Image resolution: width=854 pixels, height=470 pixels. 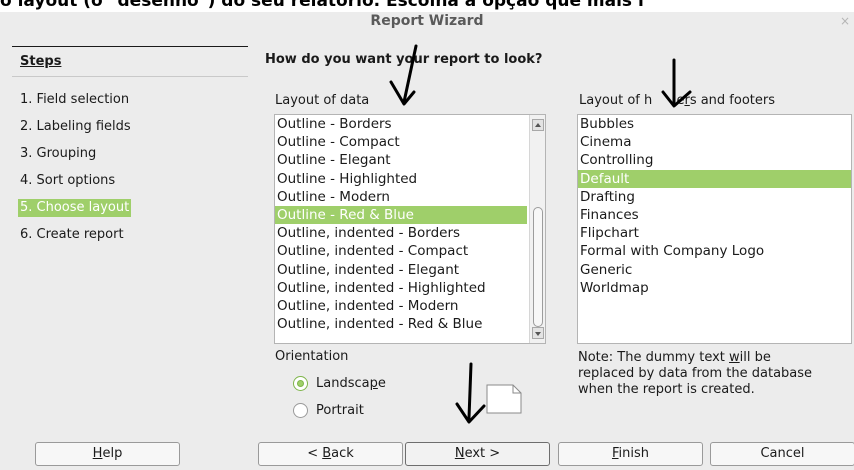 I want to click on landscape-page-icon, so click(x=504, y=399).